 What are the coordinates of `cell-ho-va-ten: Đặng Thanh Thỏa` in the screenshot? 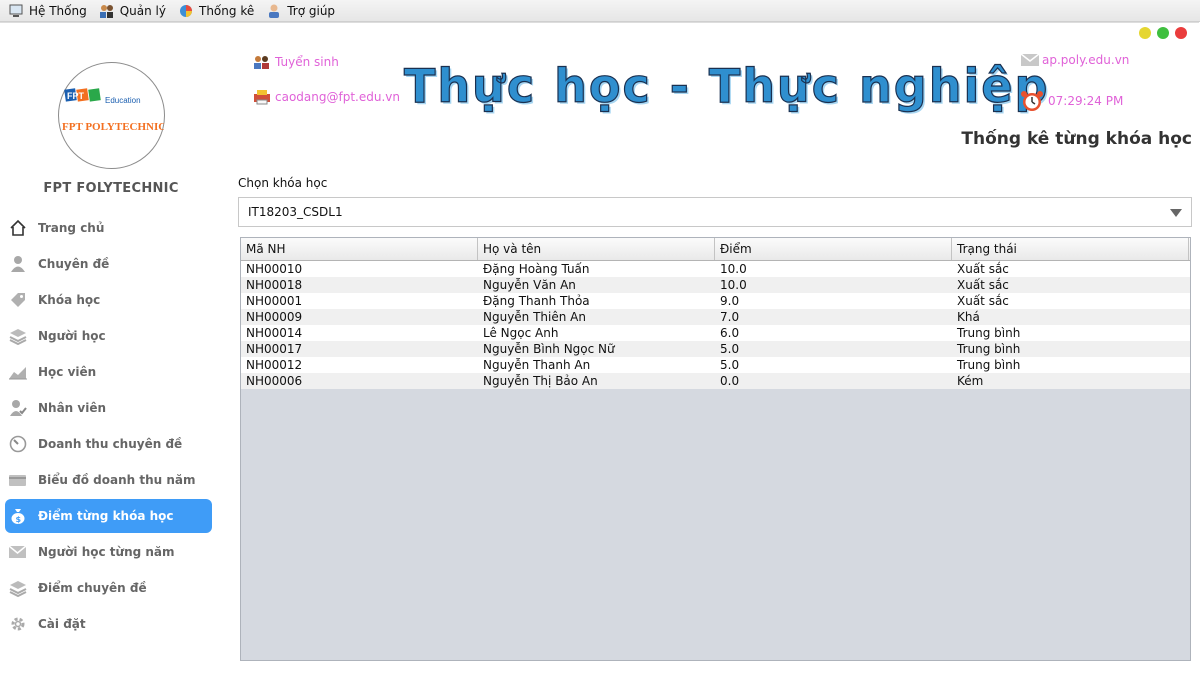 It's located at (536, 301).